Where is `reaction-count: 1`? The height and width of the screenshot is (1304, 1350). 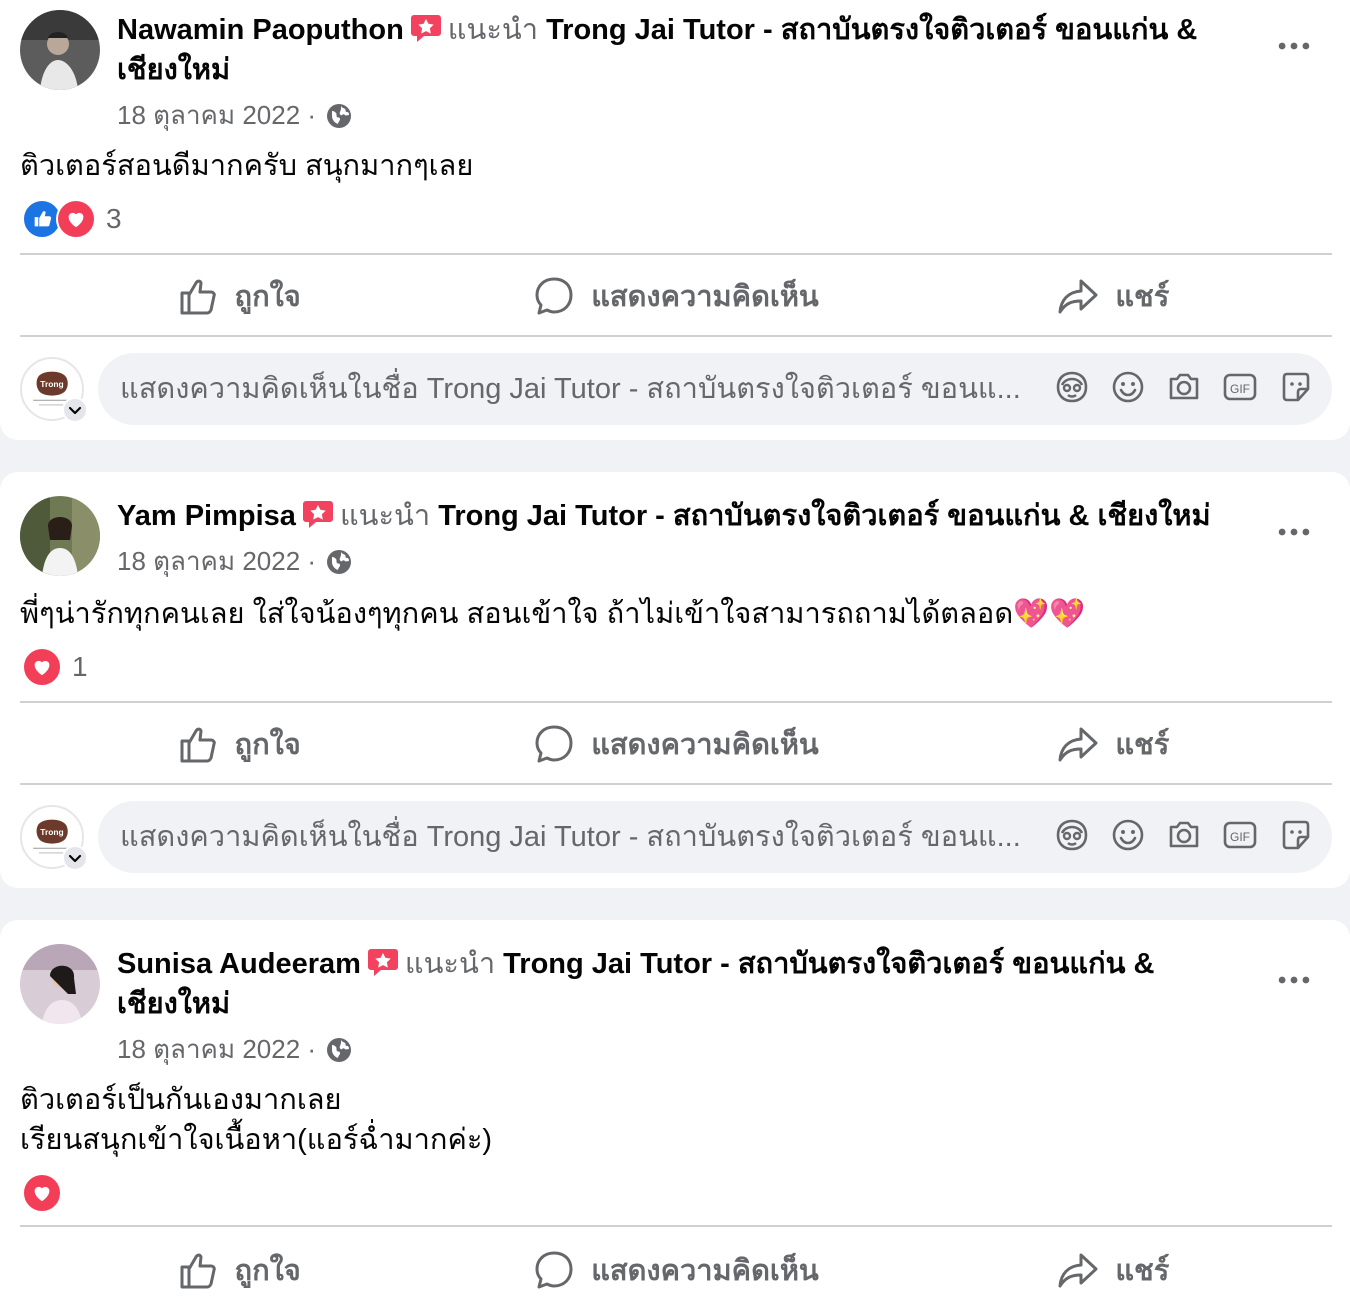
reaction-count: 1 is located at coordinates (80, 666).